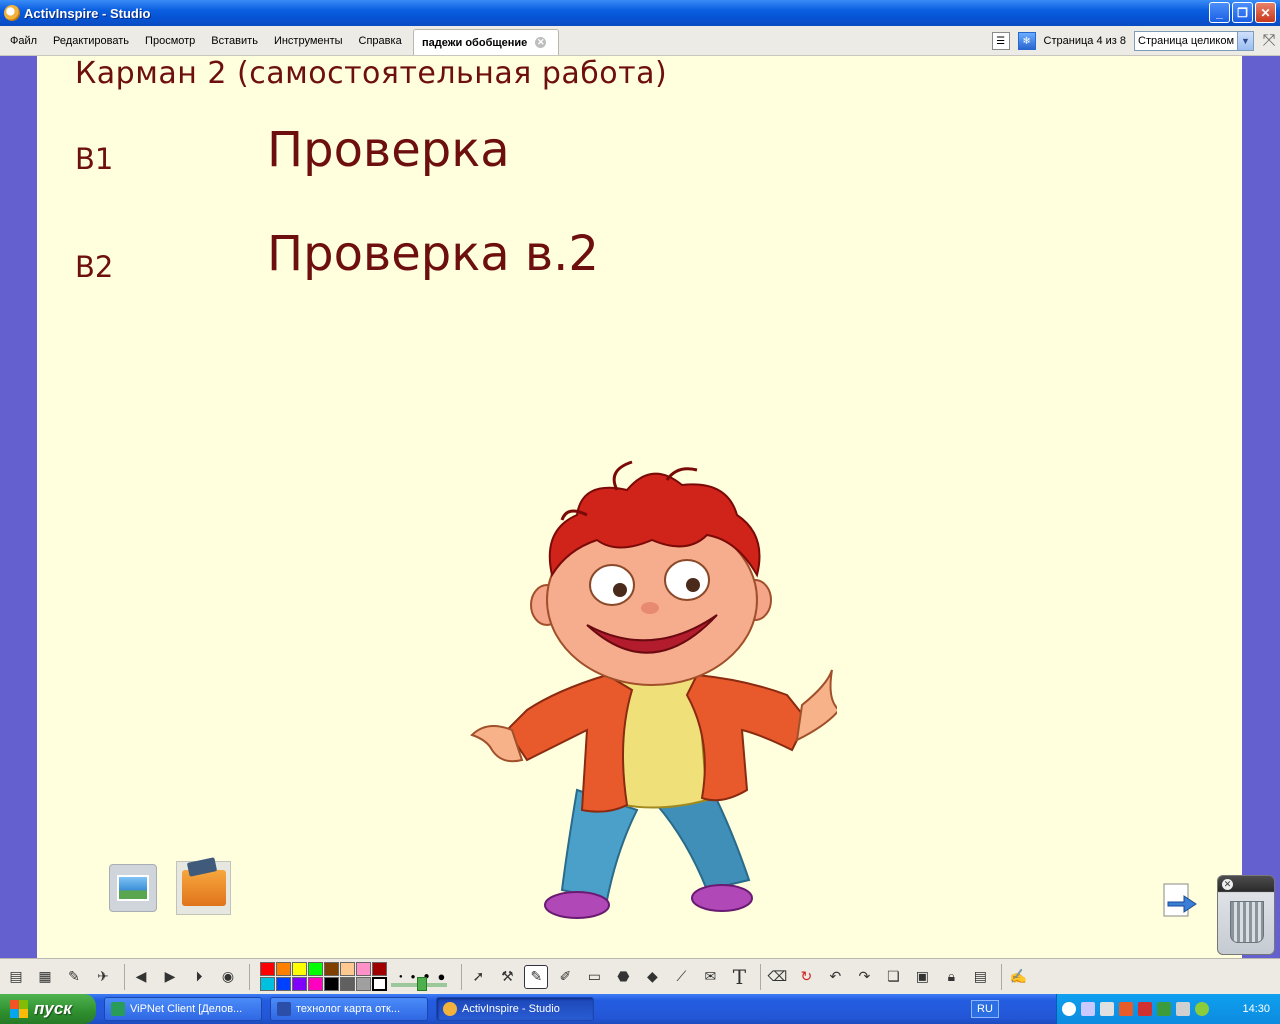 The image size is (1280, 1024). What do you see at coordinates (541, 42) in the screenshot?
I see `tab-close-icon: ✕` at bounding box center [541, 42].